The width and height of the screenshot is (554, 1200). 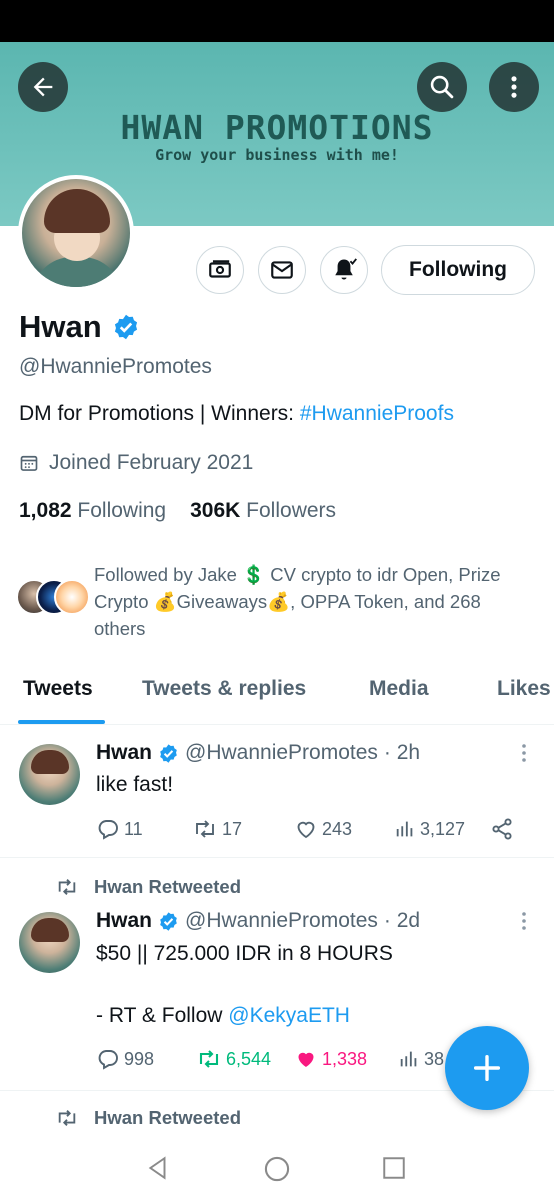 I want to click on tab-likes: Likes, so click(x=524, y=689).